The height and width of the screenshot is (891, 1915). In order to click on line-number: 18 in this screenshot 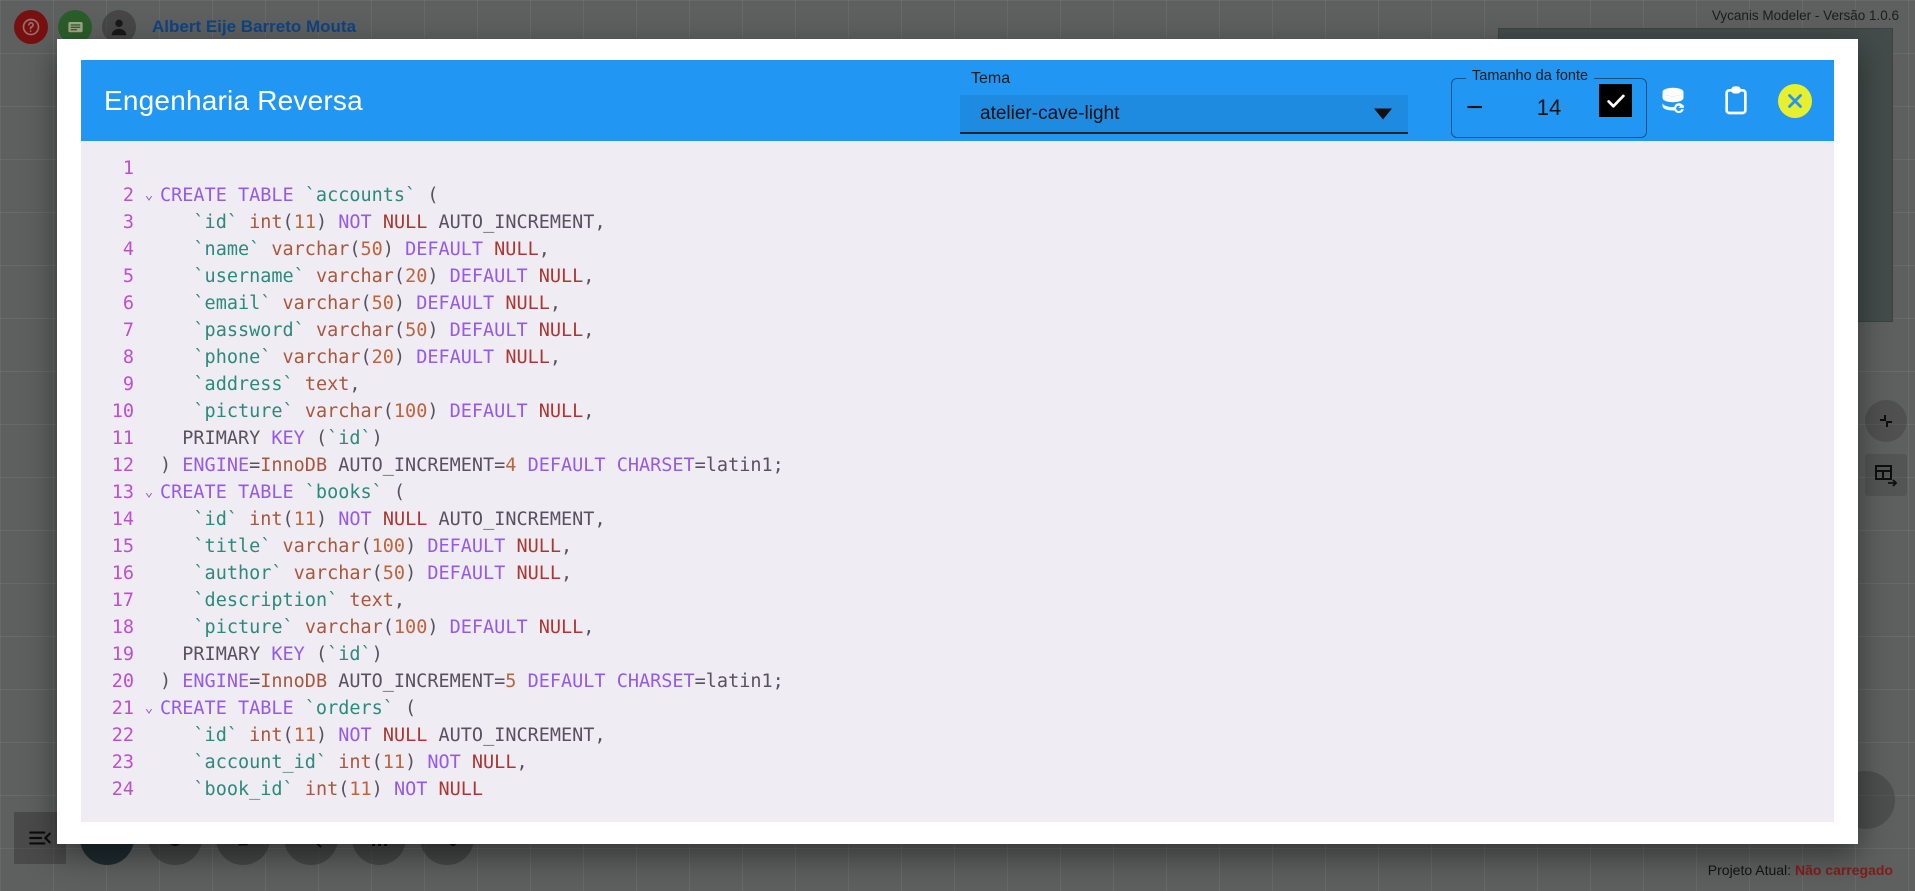, I will do `click(122, 627)`.